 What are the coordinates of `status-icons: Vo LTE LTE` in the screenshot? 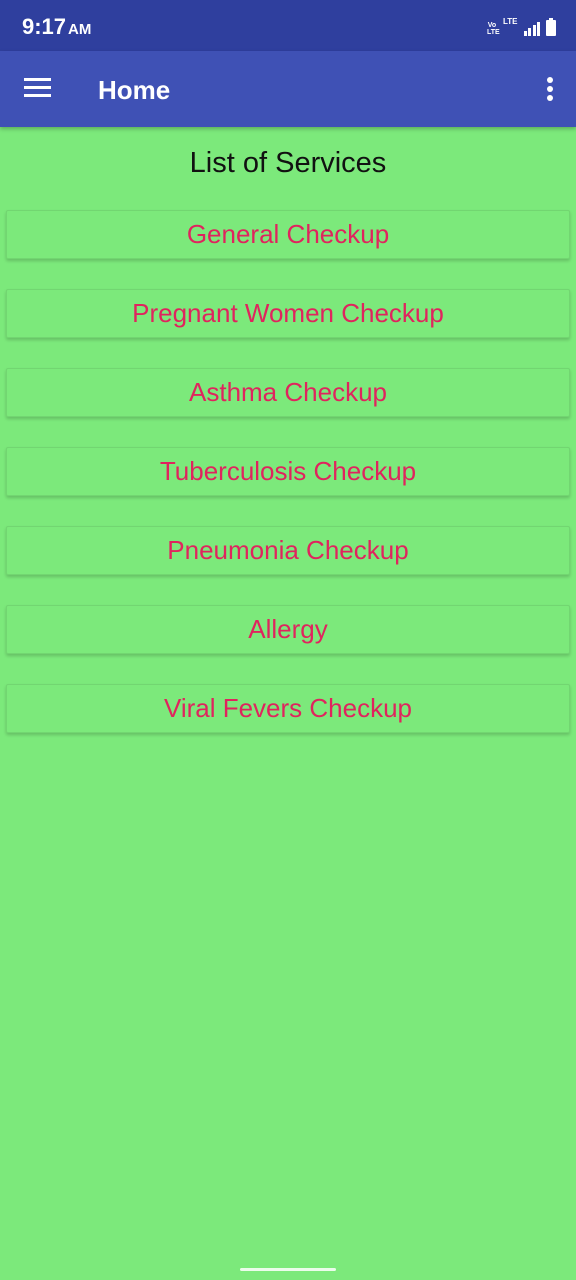 It's located at (521, 27).